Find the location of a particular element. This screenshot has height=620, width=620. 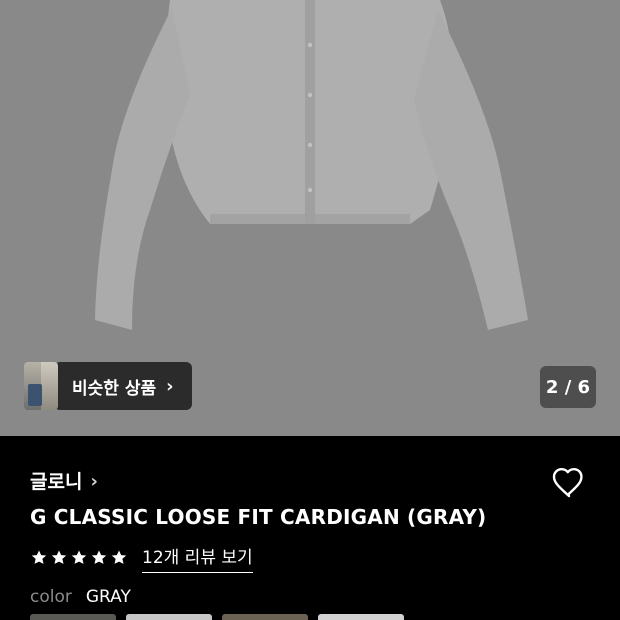

similar-products: 비슷한 상품 › is located at coordinates (108, 386).